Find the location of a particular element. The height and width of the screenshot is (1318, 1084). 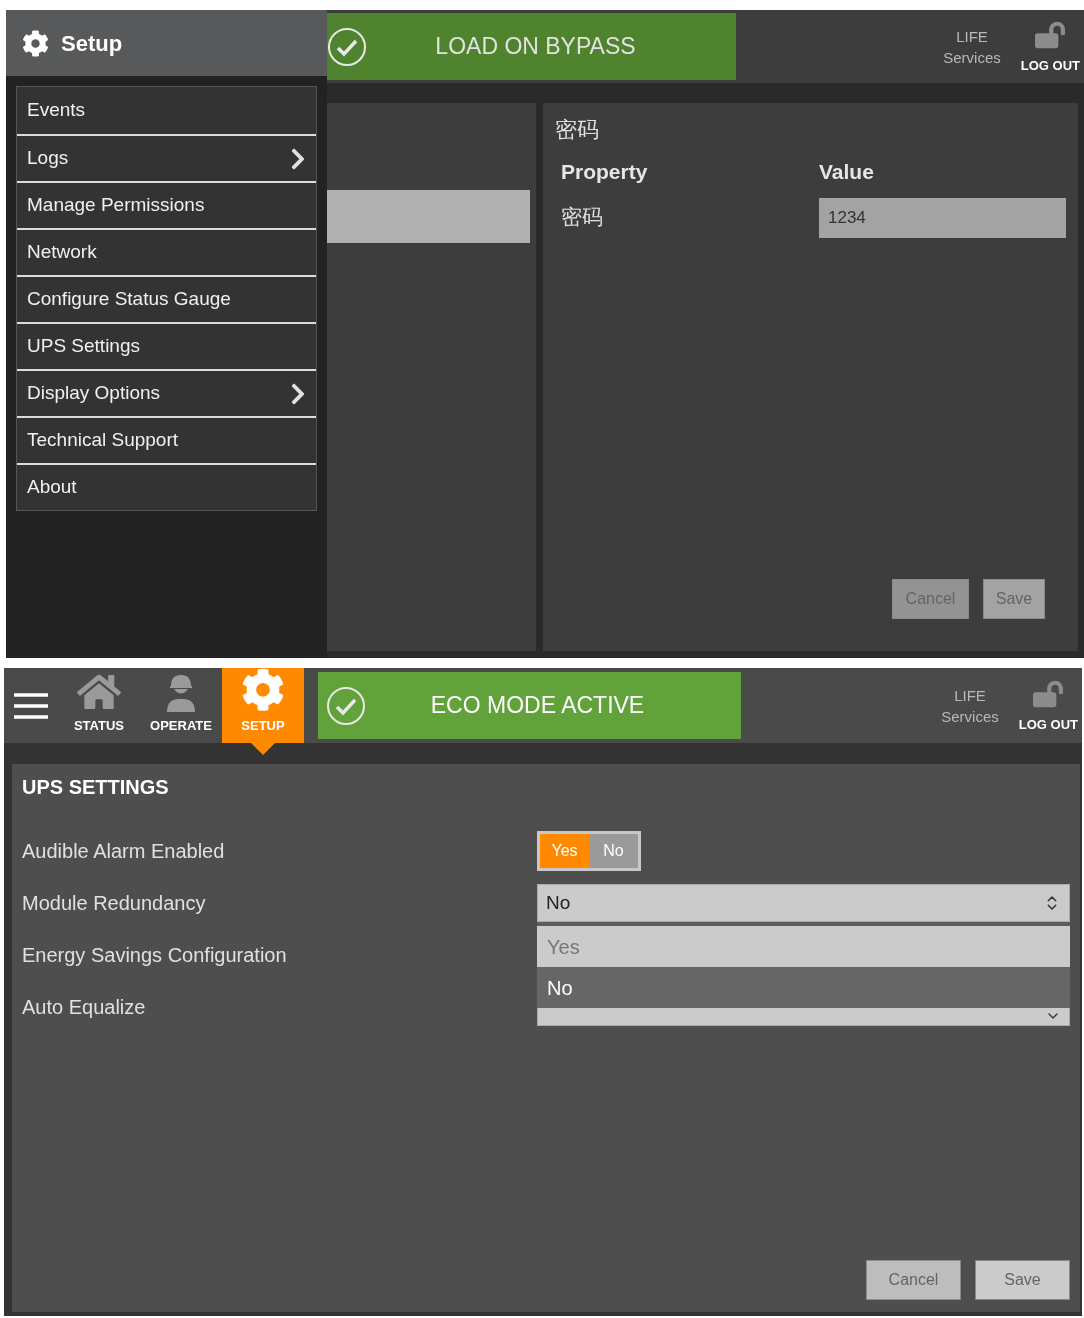

column-header: Value is located at coordinates (846, 172).